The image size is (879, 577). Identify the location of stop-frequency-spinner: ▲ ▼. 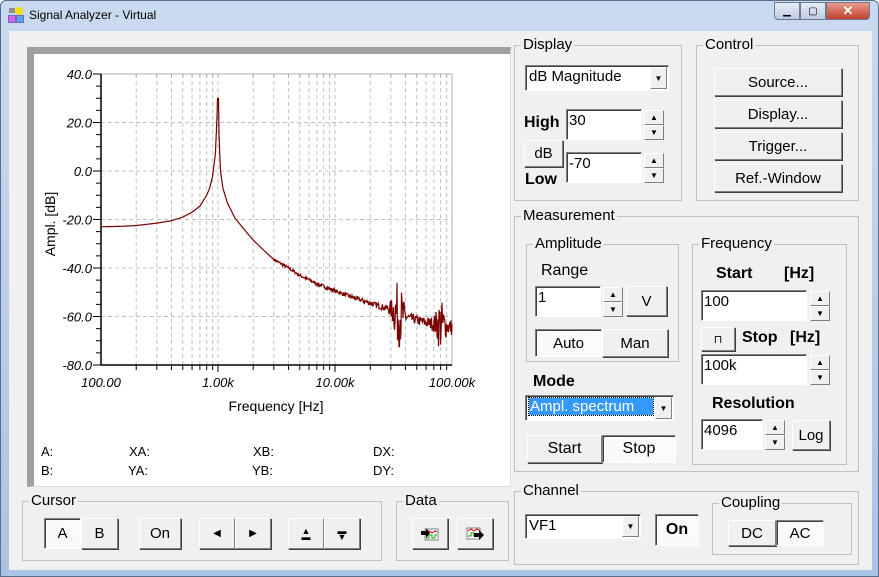
(820, 370).